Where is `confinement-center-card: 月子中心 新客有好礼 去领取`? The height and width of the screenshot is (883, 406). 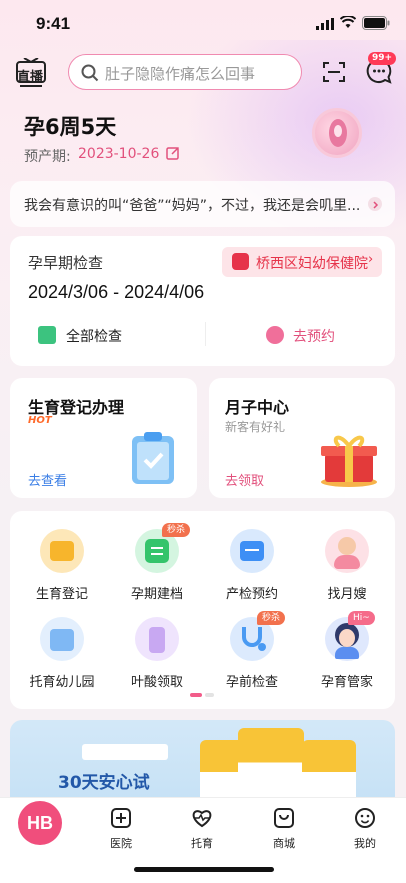
confinement-center-card: 月子中心 新客有好礼 去领取 is located at coordinates (302, 438).